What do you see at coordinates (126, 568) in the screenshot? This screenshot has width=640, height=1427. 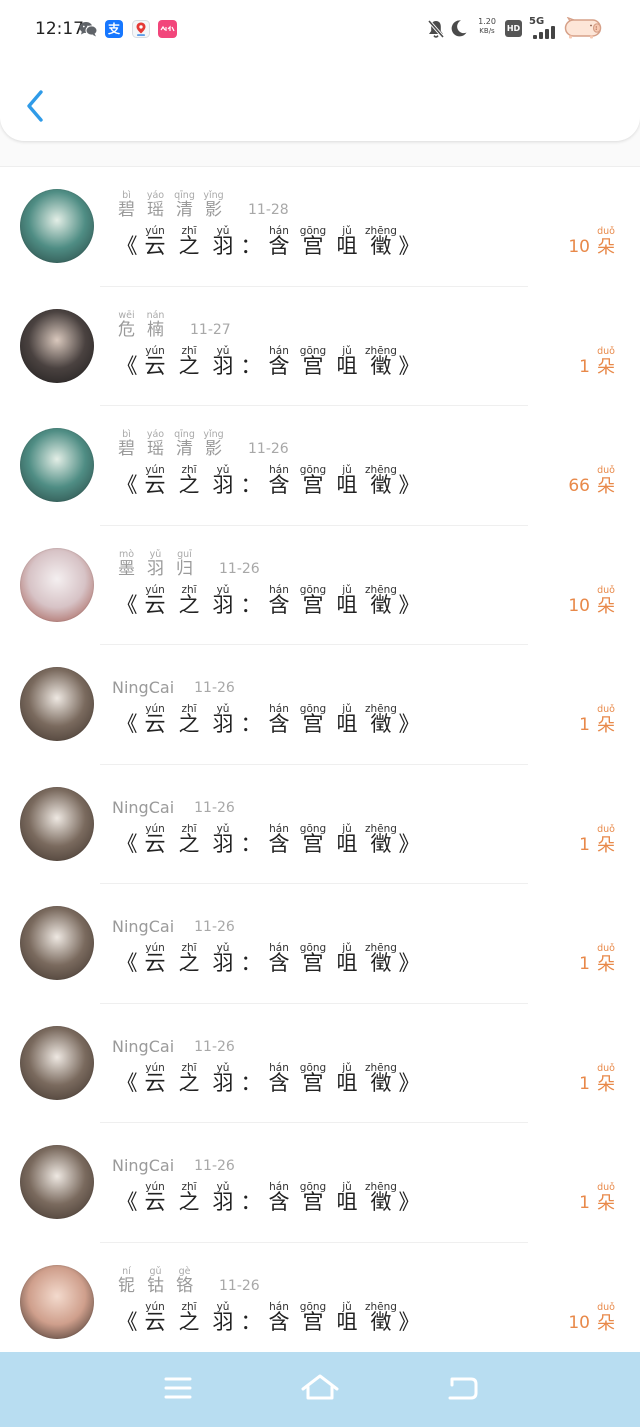 I see `username-hanzi: 墨` at bounding box center [126, 568].